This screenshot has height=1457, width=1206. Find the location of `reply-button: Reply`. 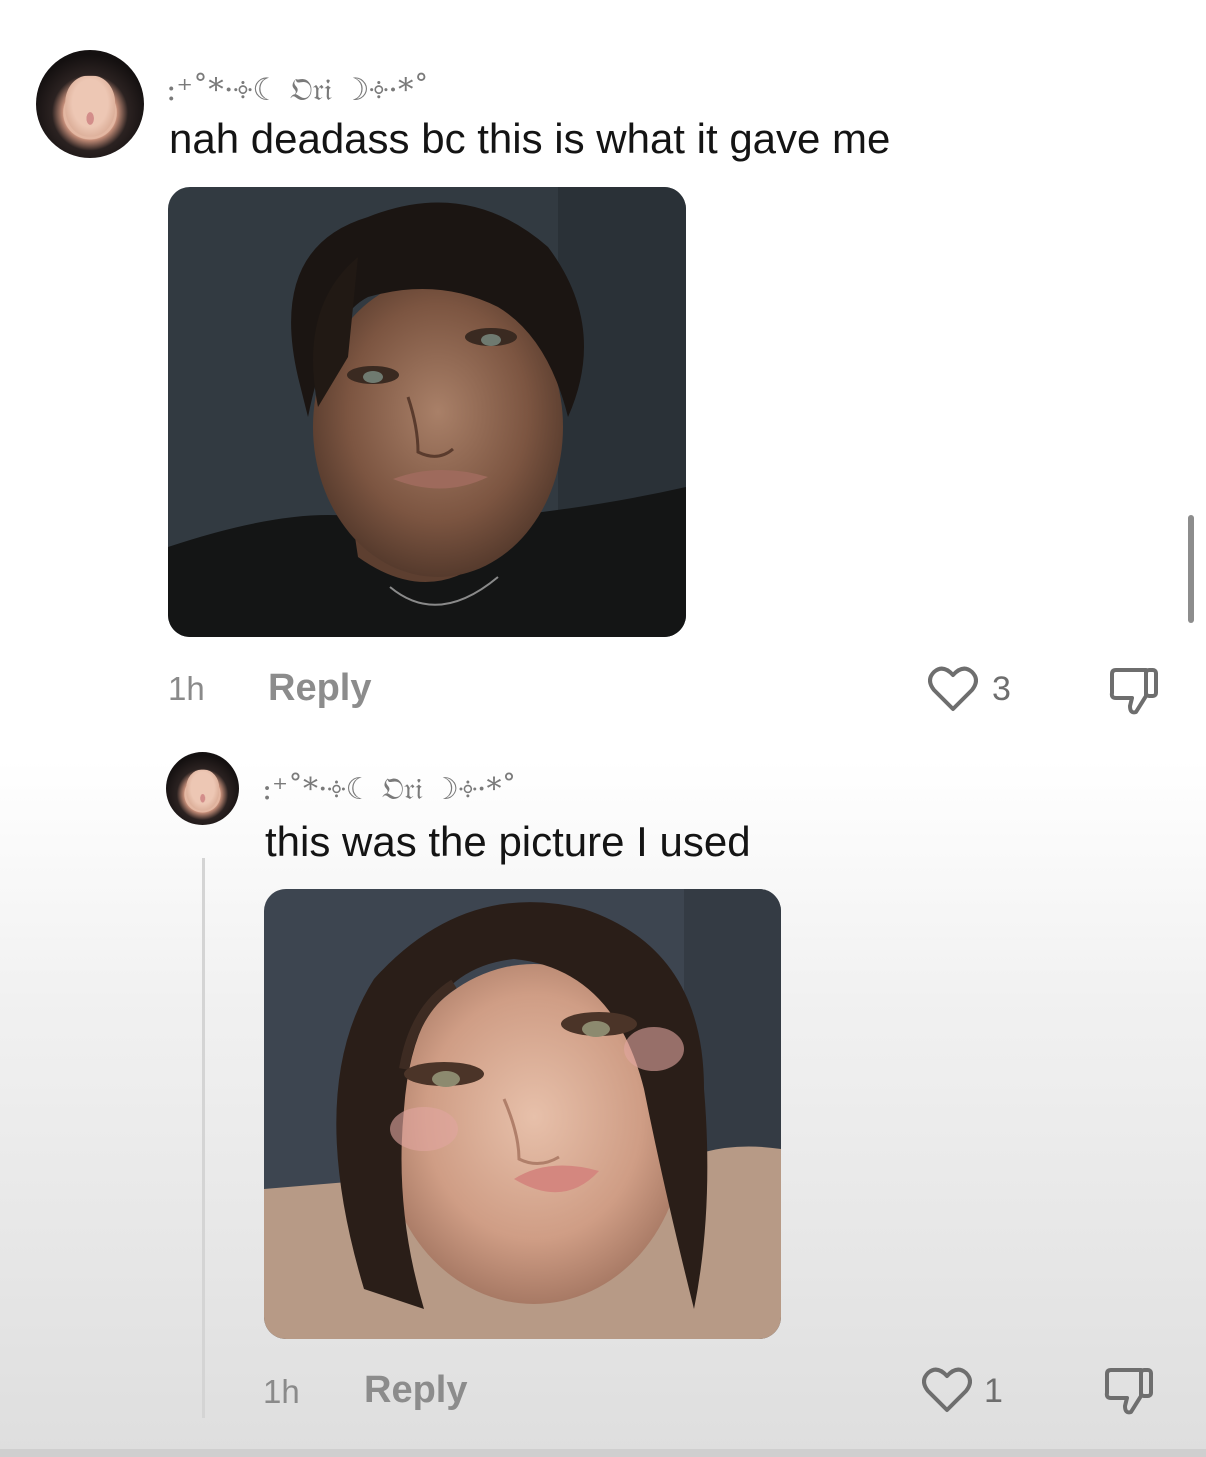

reply-button: Reply is located at coordinates (415, 1390).